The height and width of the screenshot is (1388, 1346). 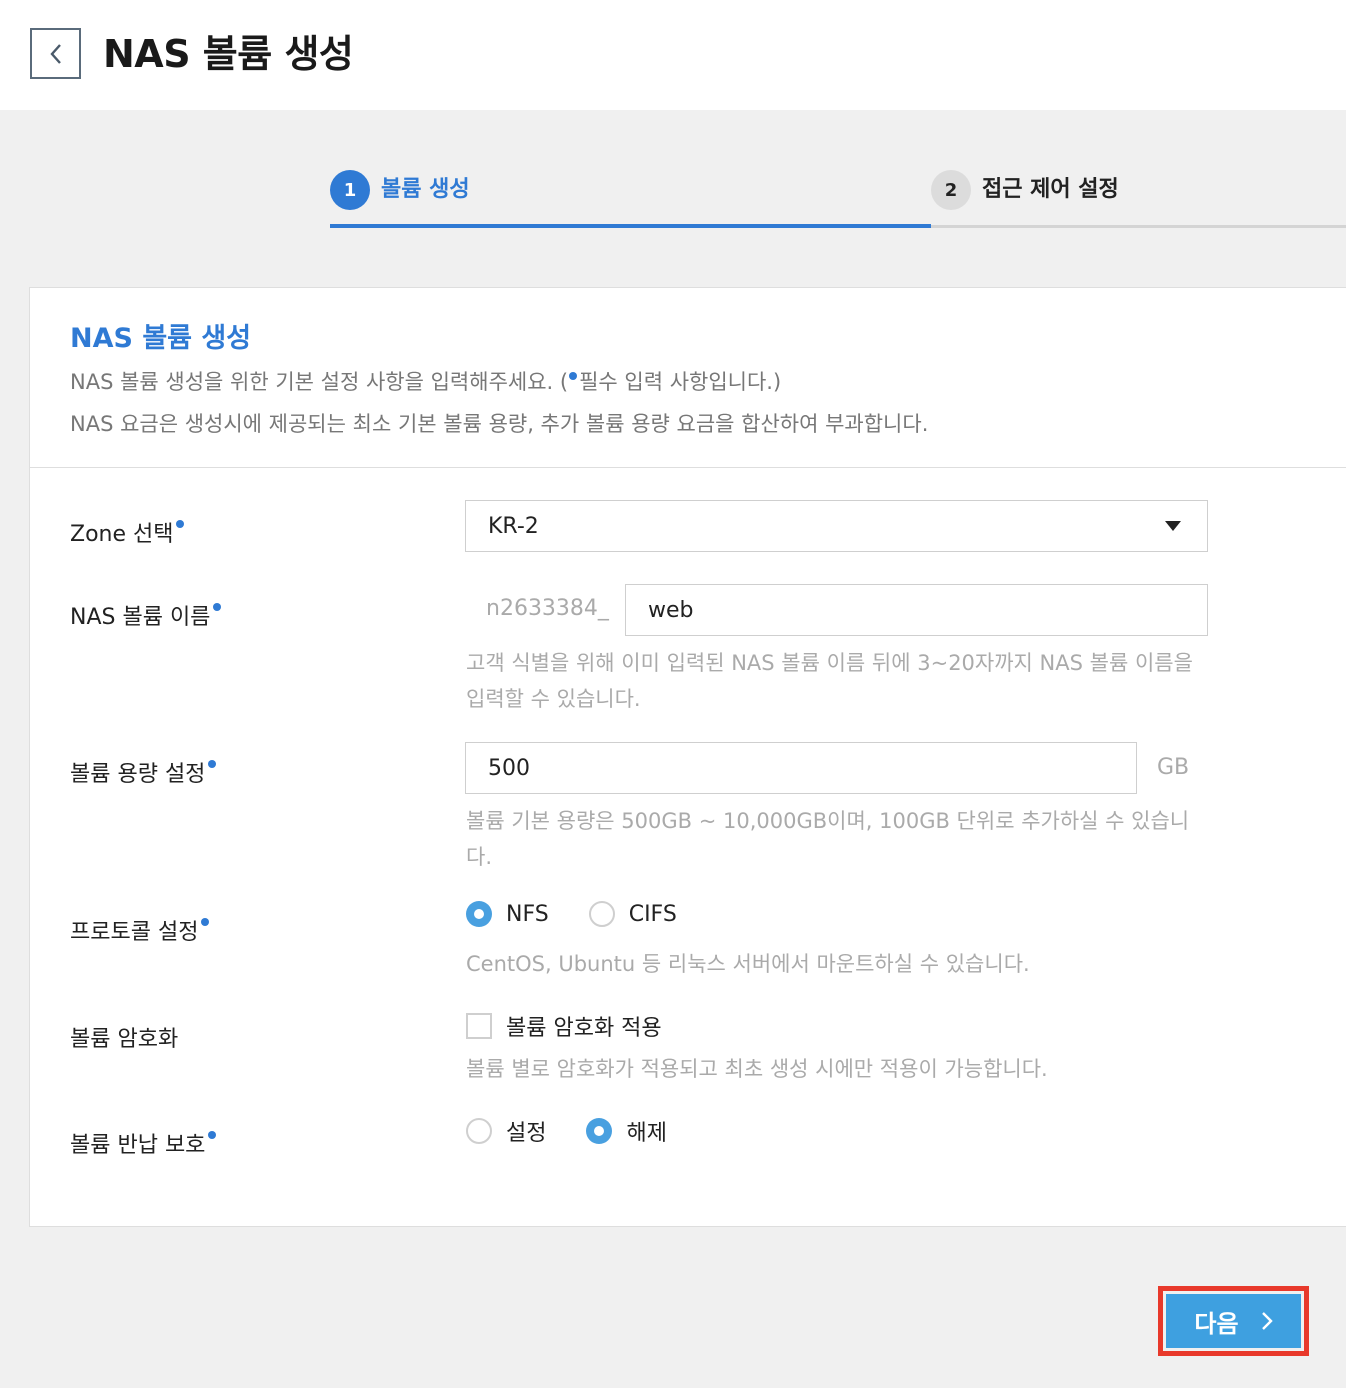 What do you see at coordinates (630, 198) in the screenshot?
I see `step-tab-1: 1 볼륨 생성` at bounding box center [630, 198].